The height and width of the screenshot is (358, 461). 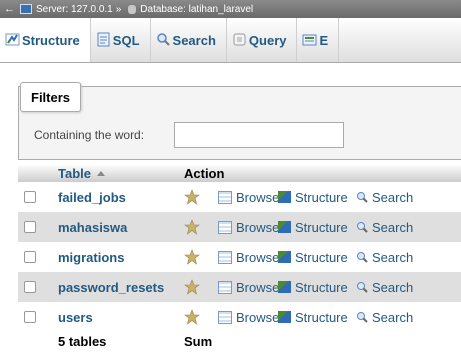 I want to click on table-row: users Browse Structure Search, so click(x=239, y=317).